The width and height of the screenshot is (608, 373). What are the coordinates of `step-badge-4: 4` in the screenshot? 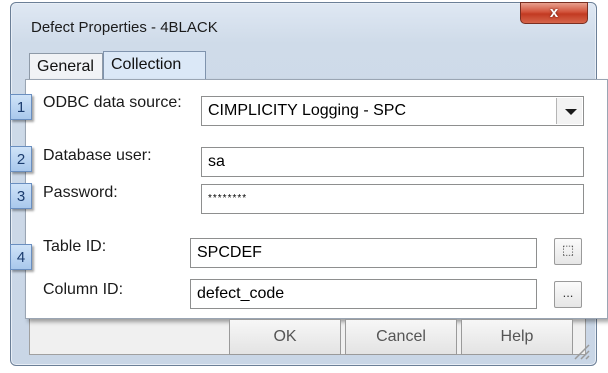 It's located at (21, 257).